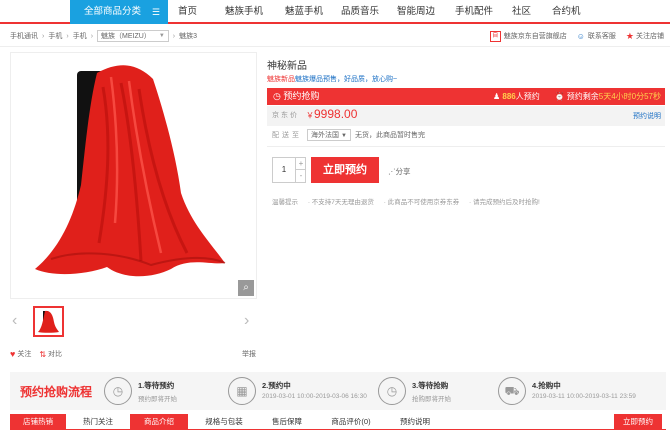 The height and width of the screenshot is (430, 670). Describe the element at coordinates (399, 171) in the screenshot. I see `share-button: ⋰分享` at that location.